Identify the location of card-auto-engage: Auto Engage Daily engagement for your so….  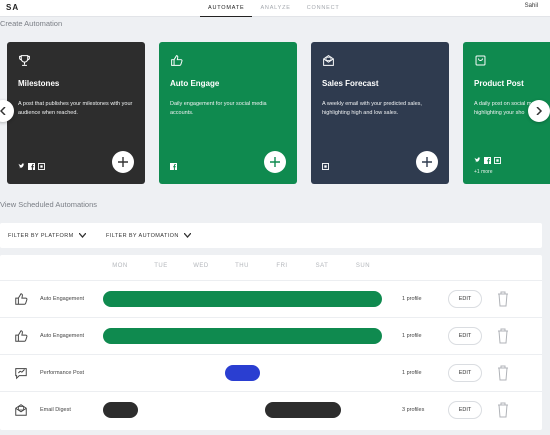
(228, 113).